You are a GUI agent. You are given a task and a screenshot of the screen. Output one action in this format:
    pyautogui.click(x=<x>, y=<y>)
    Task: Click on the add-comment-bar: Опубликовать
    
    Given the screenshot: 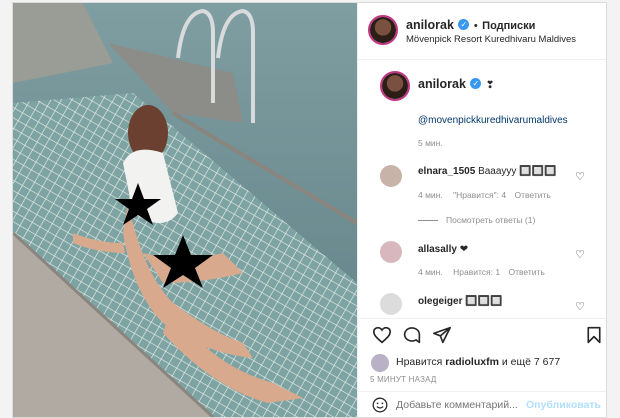 What is the action you would take?
    pyautogui.click(x=482, y=404)
    